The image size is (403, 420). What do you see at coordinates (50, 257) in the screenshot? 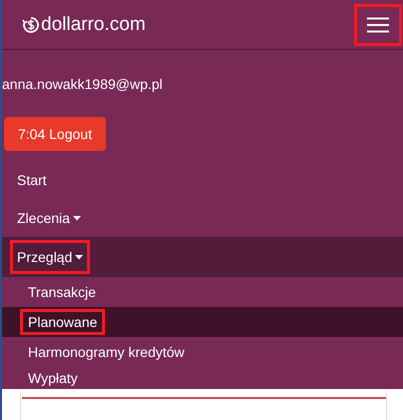
I see `nav-item: Przegląd` at bounding box center [50, 257].